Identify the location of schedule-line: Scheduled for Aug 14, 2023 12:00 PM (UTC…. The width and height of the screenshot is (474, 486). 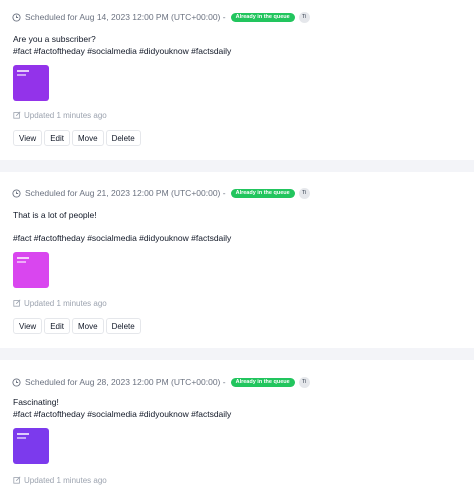
(161, 17).